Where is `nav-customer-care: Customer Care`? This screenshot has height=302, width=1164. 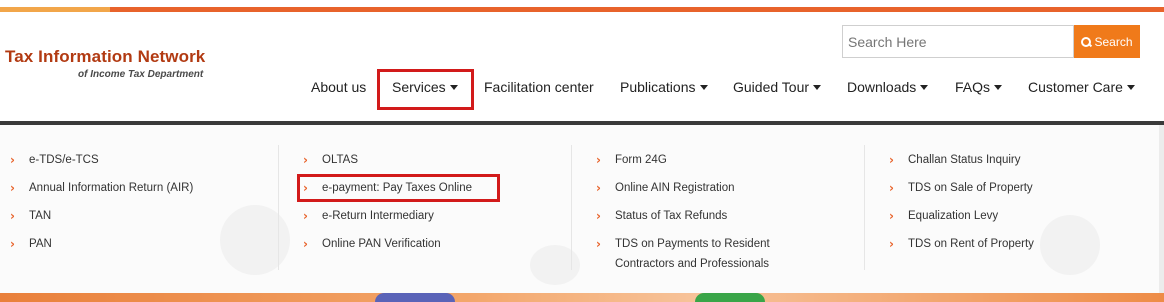
nav-customer-care: Customer Care is located at coordinates (1081, 87).